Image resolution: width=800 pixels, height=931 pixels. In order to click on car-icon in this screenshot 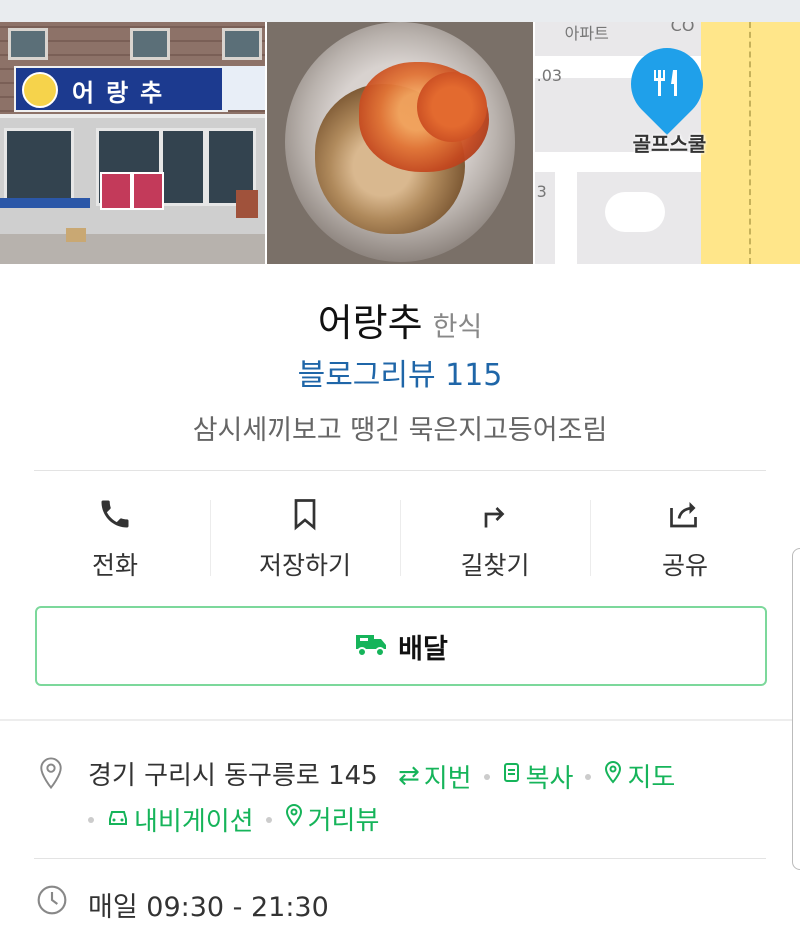, I will do `click(118, 819)`.